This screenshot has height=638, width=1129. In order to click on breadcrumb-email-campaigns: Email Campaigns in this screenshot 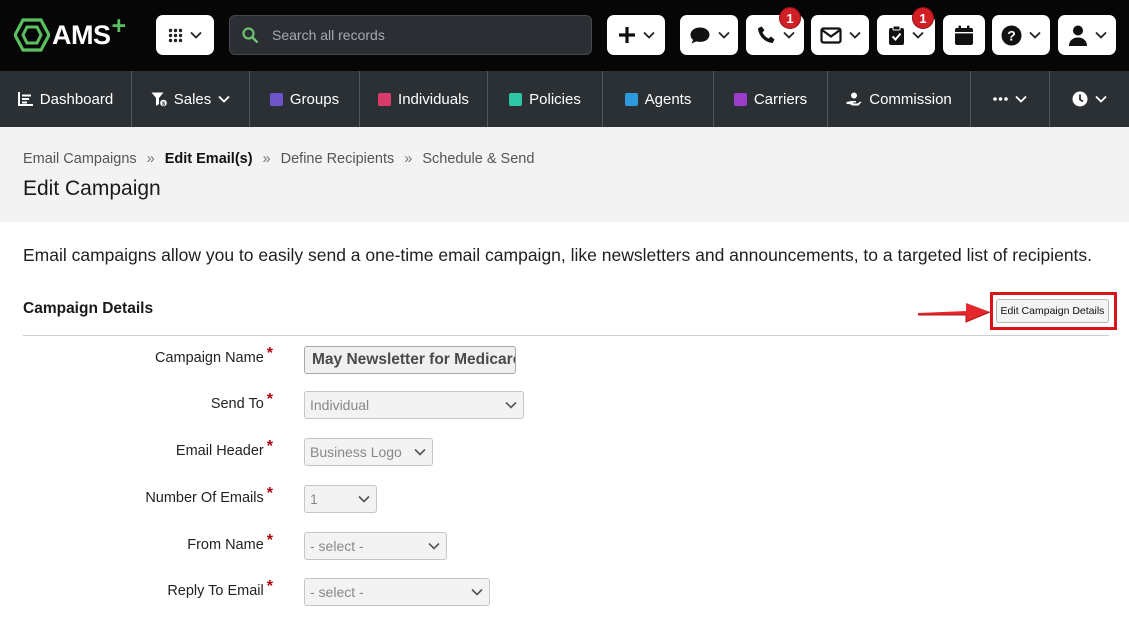, I will do `click(80, 159)`.